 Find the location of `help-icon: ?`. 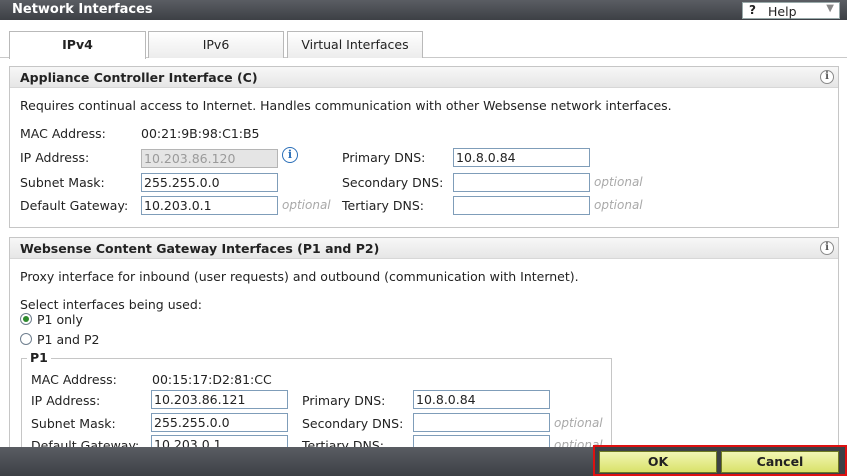

help-icon: ? is located at coordinates (752, 10).